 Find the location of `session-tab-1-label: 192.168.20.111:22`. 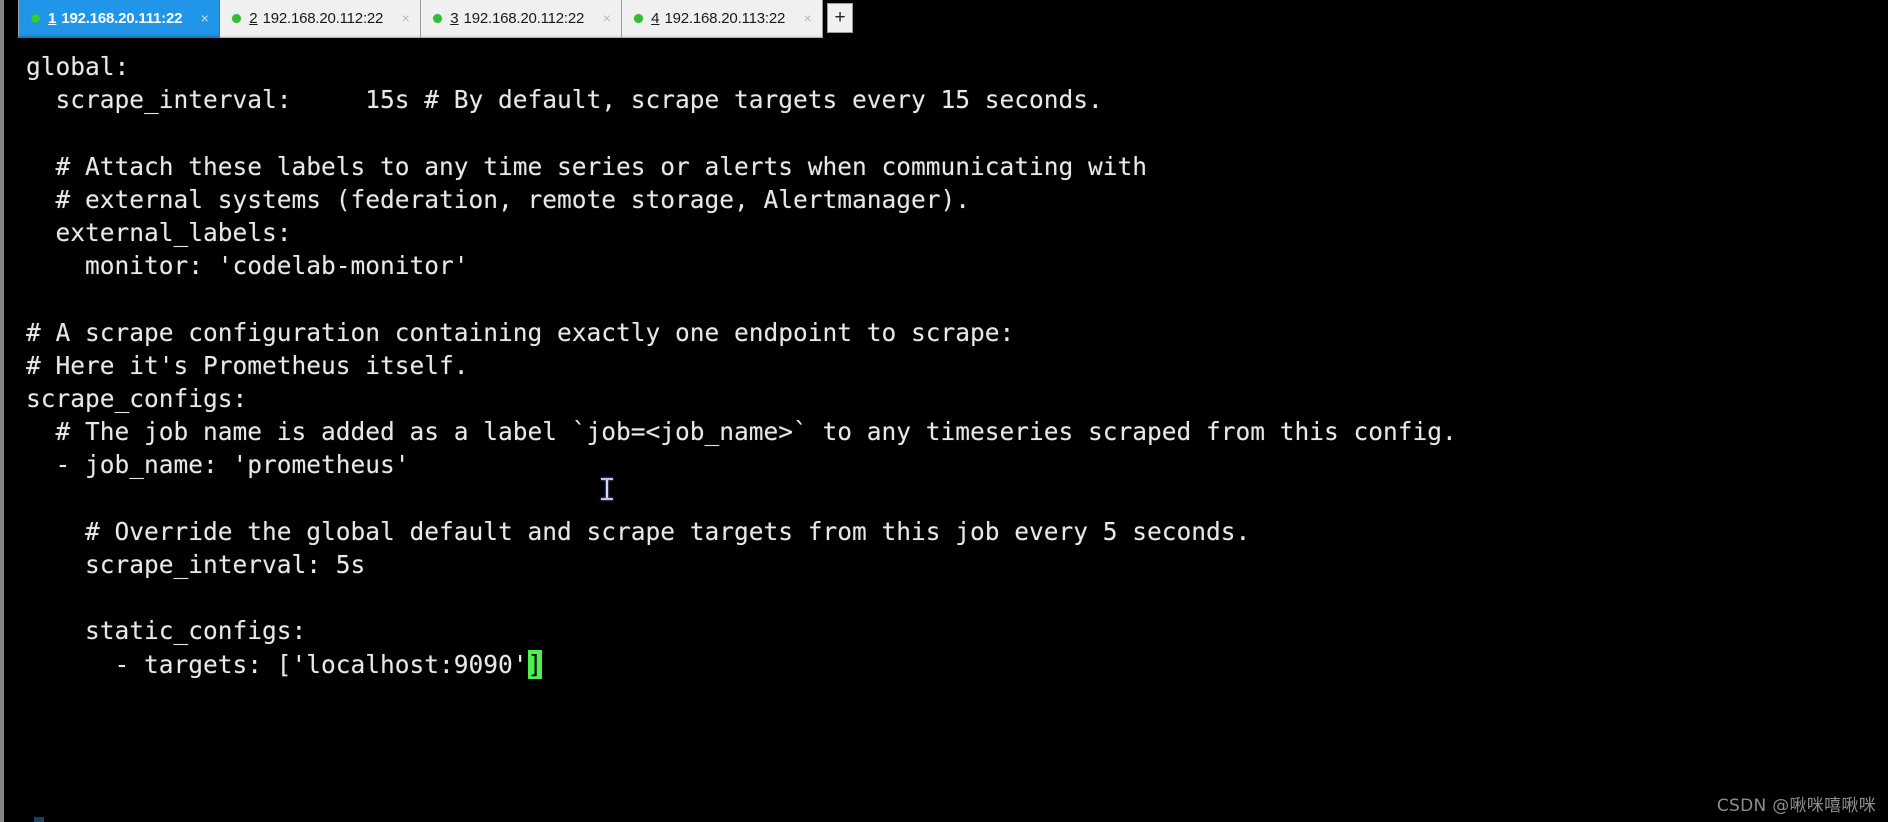

session-tab-1-label: 192.168.20.111:22 is located at coordinates (122, 18).